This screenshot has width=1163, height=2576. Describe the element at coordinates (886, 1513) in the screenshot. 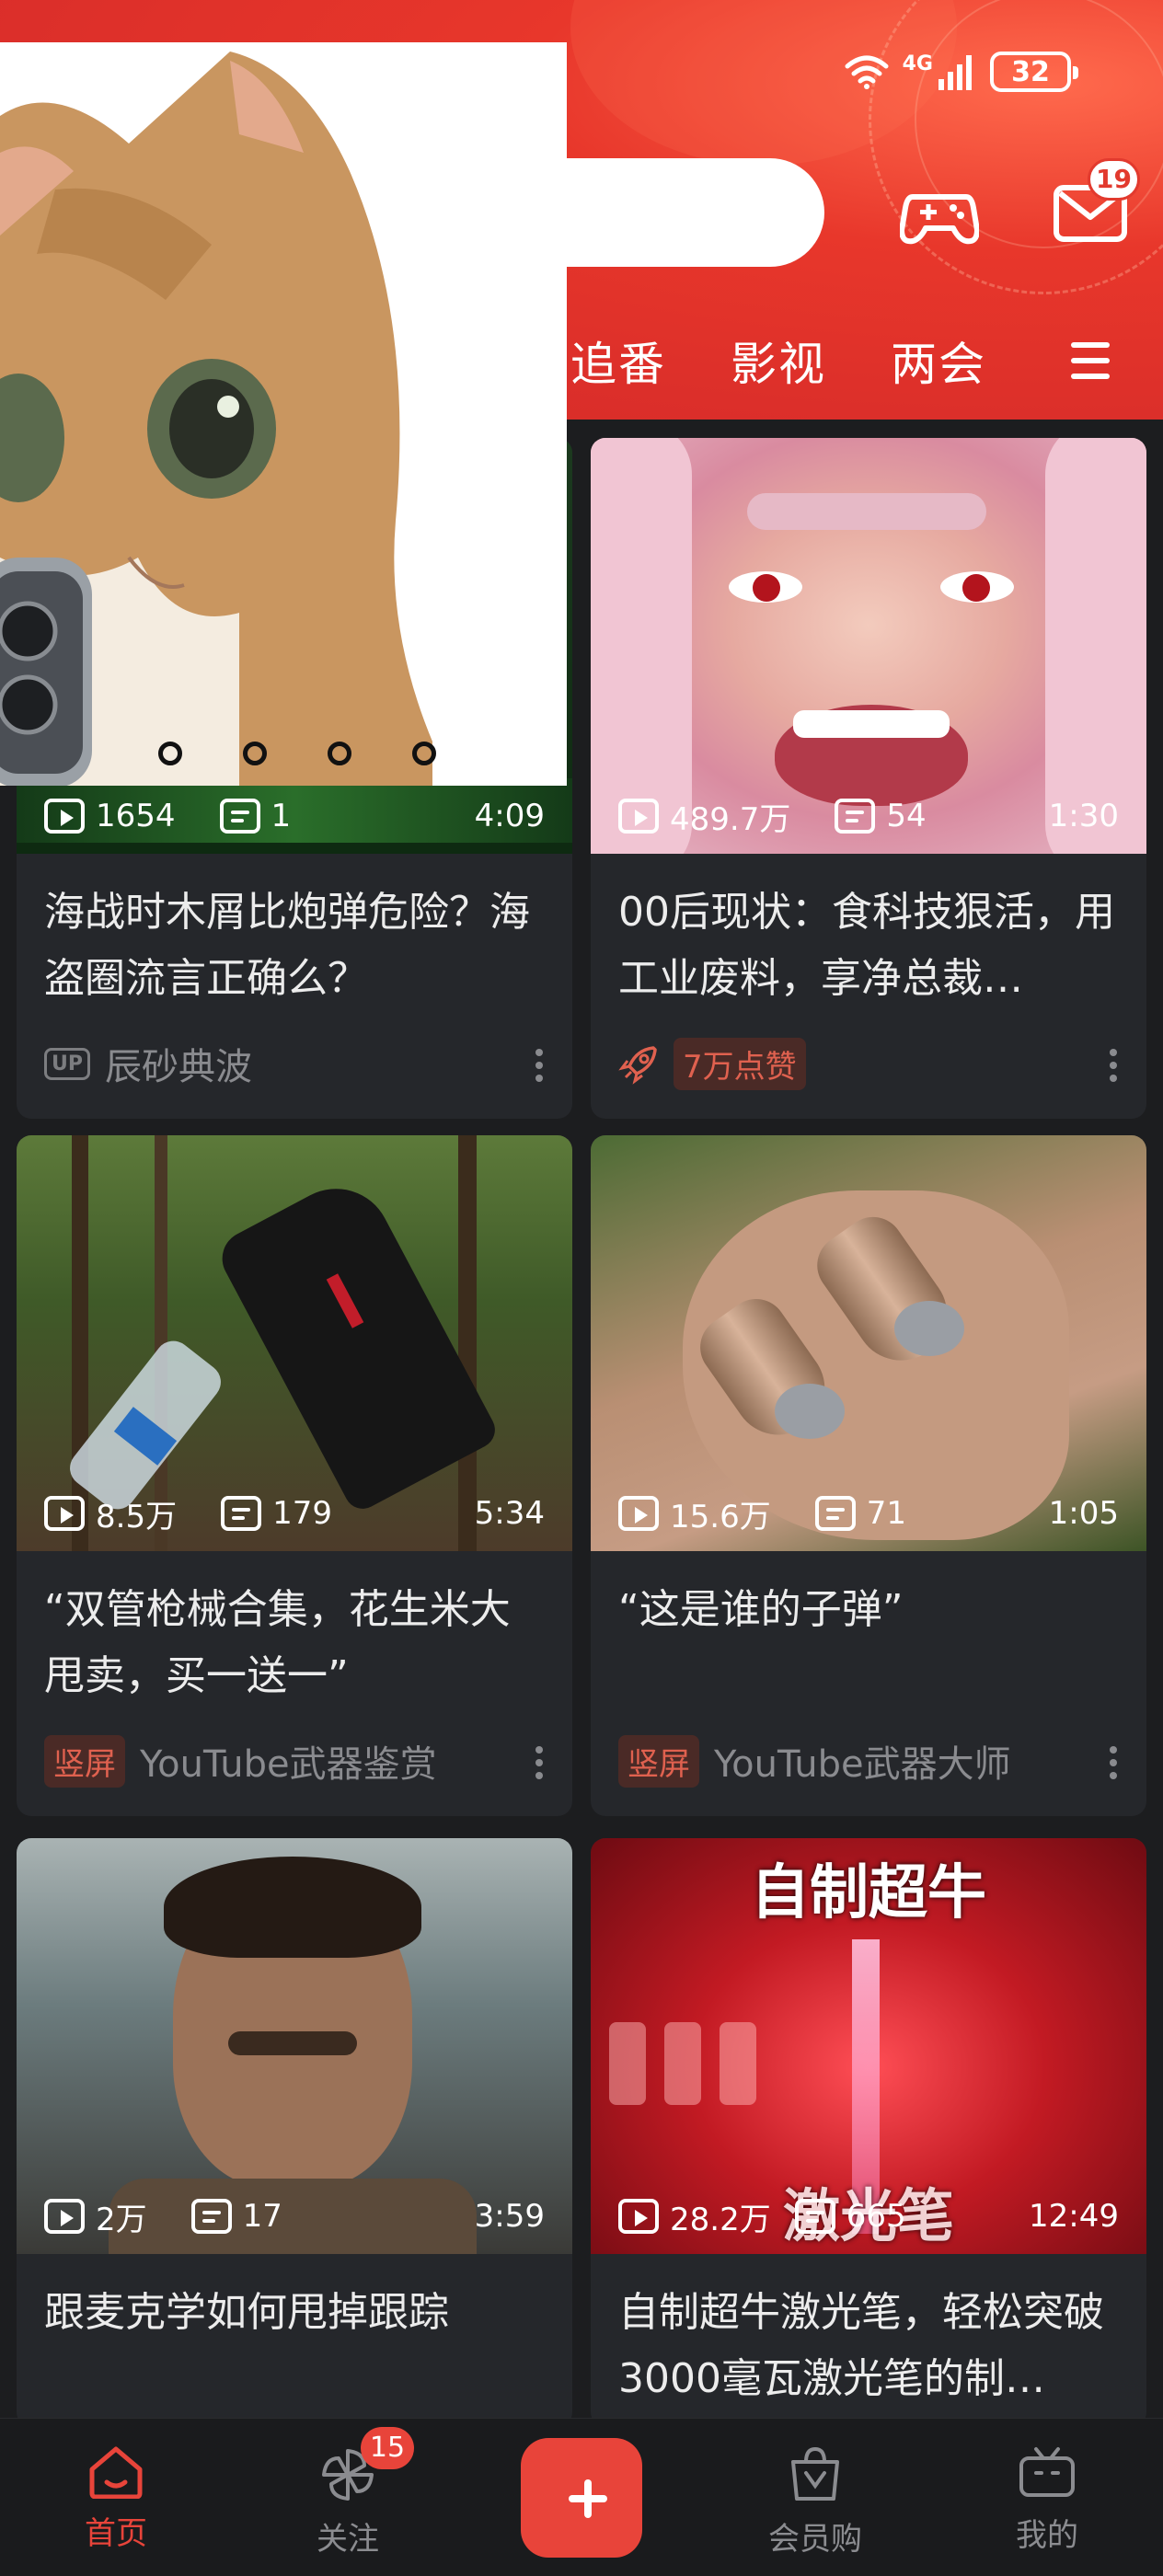

I see `danmaku-count: 71` at that location.